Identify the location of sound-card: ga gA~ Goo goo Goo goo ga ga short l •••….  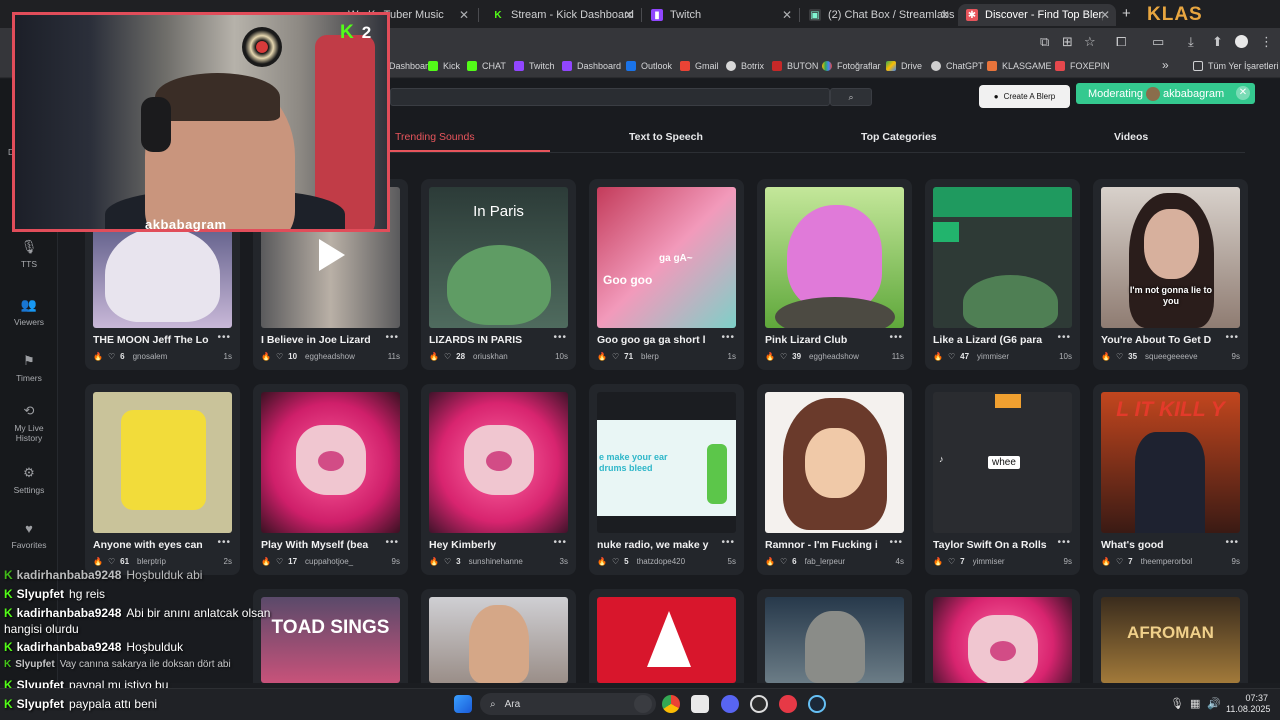
(666, 274).